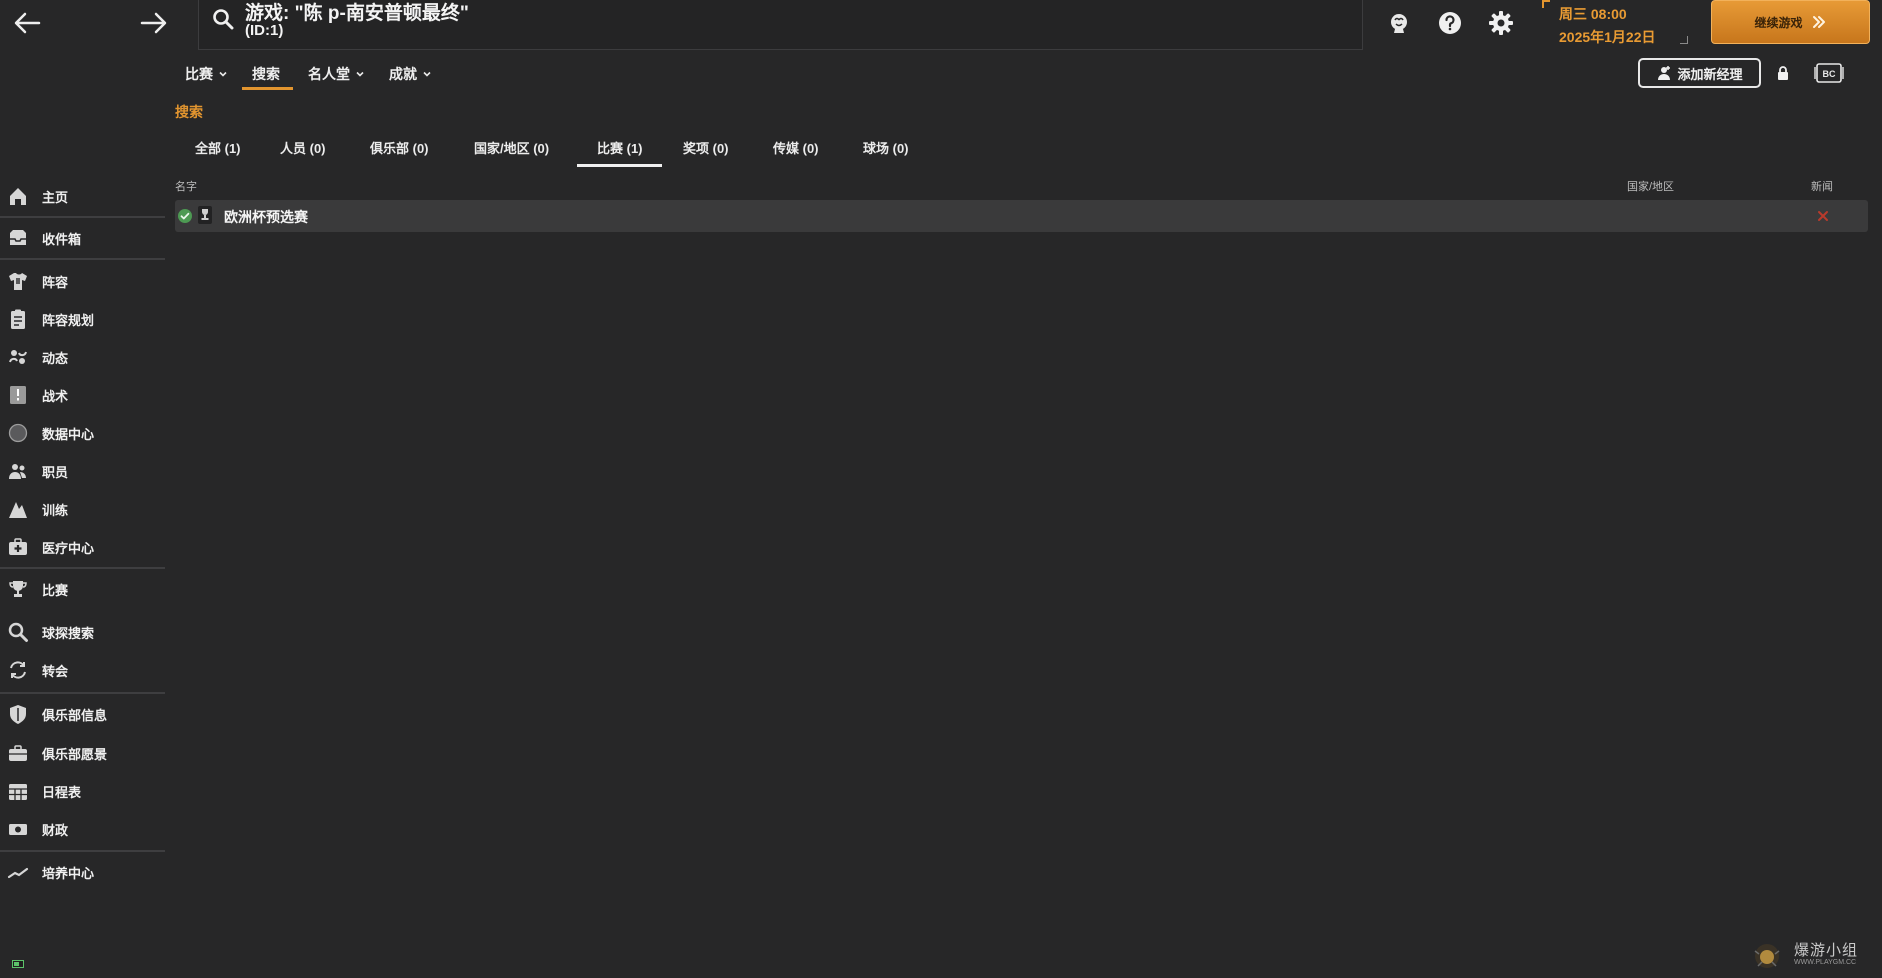  Describe the element at coordinates (205, 215) in the screenshot. I see `competition-trophy-icon` at that location.